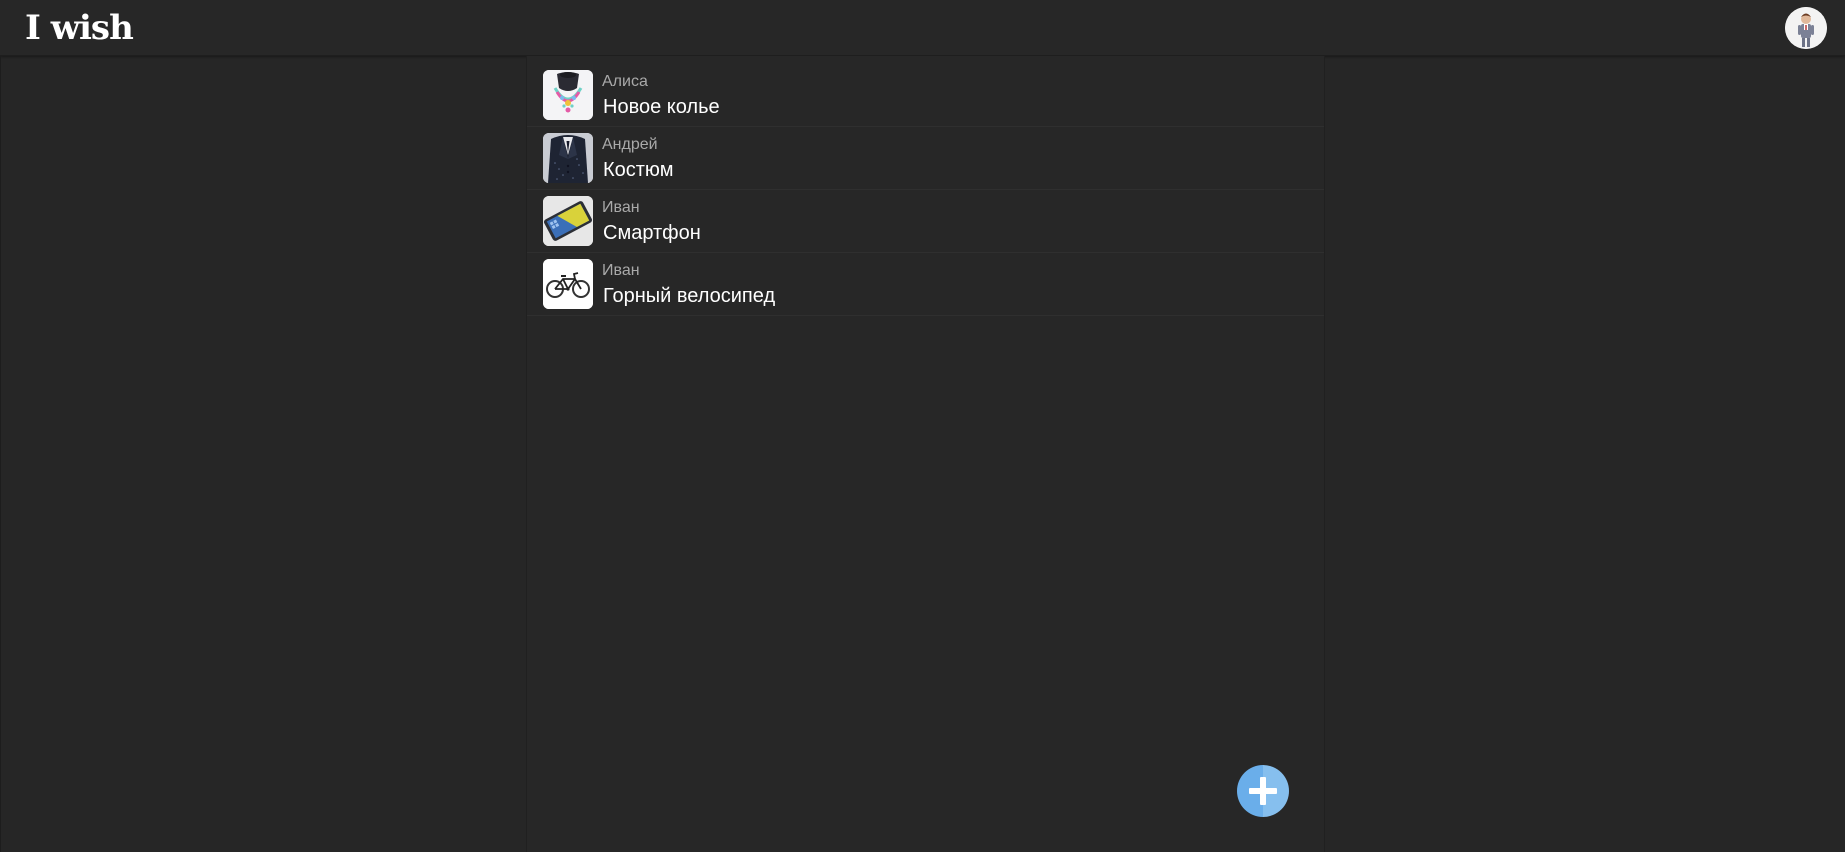 The image size is (1845, 852). What do you see at coordinates (568, 221) in the screenshot?
I see `smartphone-icon` at bounding box center [568, 221].